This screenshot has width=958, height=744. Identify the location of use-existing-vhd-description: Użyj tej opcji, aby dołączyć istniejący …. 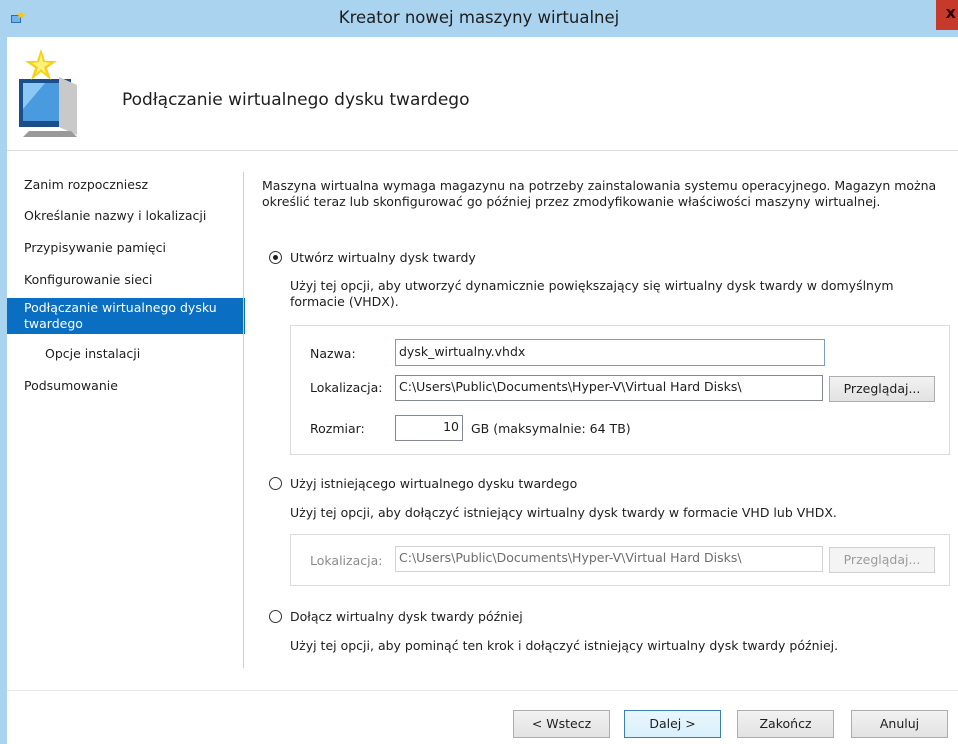
(563, 512).